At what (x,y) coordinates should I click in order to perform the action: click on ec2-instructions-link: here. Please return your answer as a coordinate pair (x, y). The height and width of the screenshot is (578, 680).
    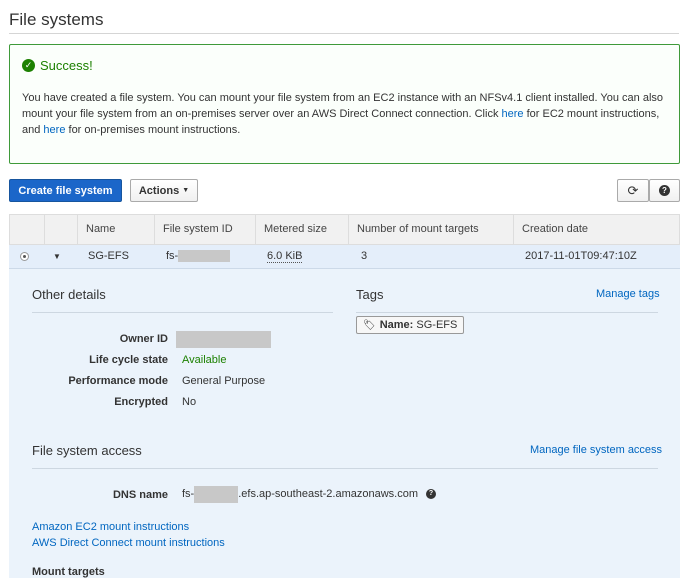
    Looking at the image, I should click on (513, 114).